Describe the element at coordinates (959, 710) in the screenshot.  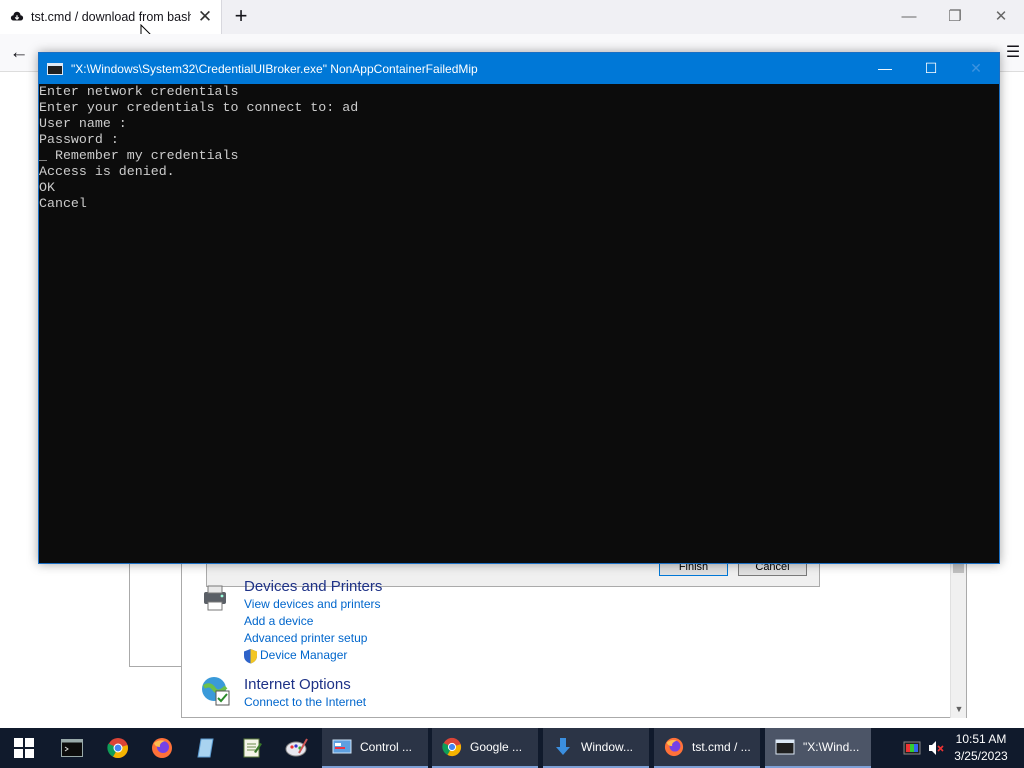
I see `scroll-down-arrow-icon: ▼` at that location.